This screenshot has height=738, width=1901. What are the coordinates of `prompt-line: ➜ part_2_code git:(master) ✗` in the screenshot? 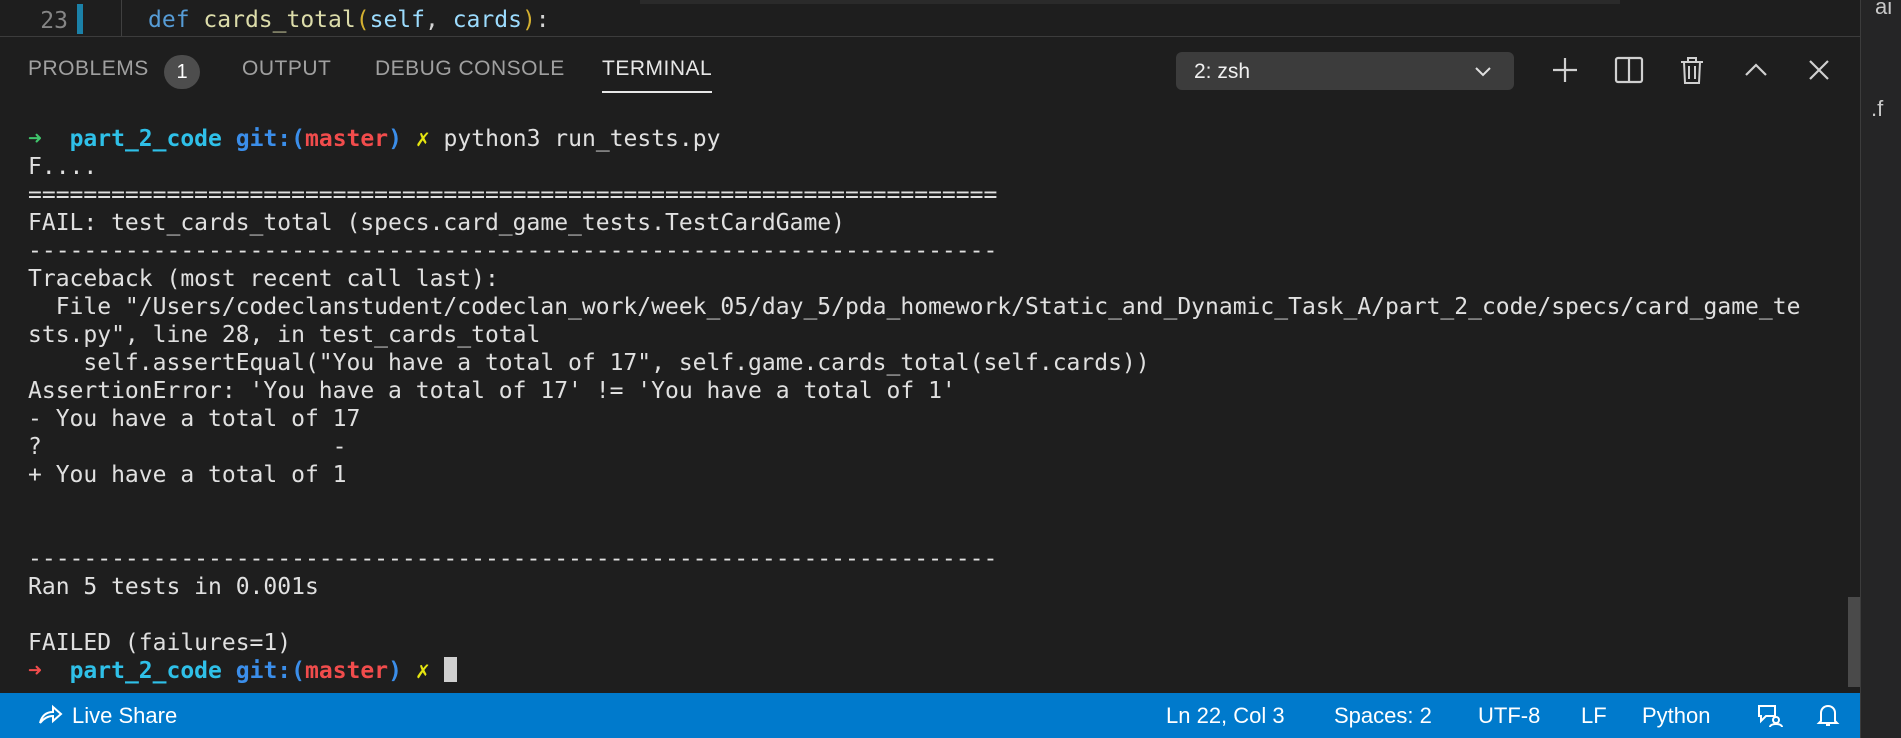 It's located at (928, 671).